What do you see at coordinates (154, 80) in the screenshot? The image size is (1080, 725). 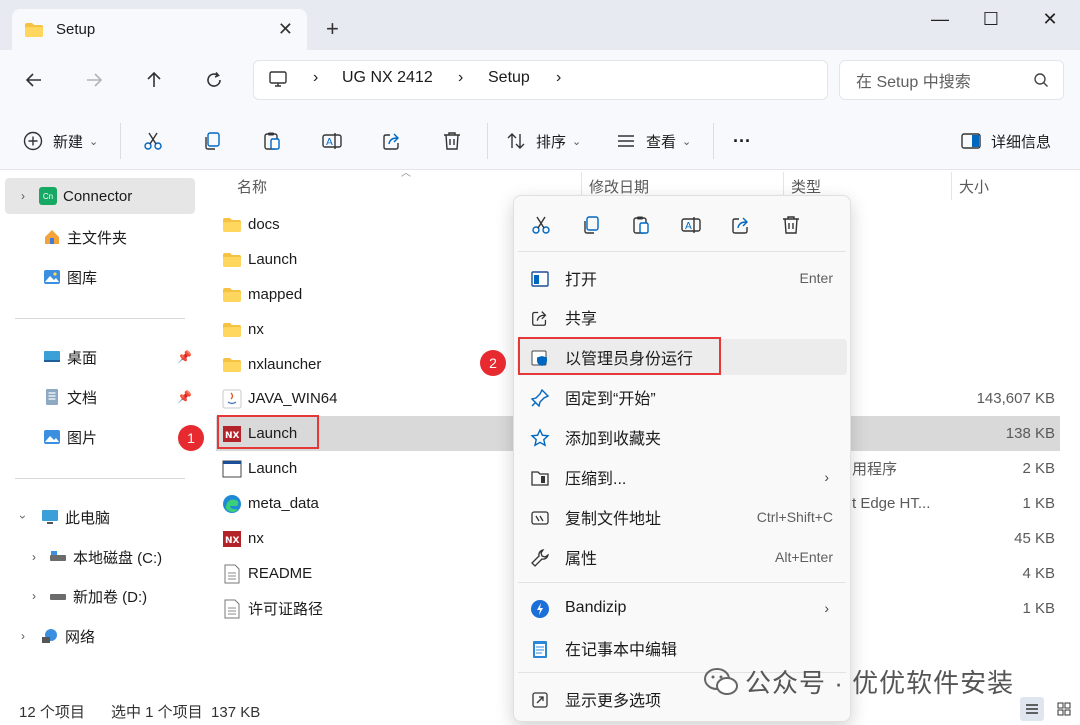 I see `up-button` at bounding box center [154, 80].